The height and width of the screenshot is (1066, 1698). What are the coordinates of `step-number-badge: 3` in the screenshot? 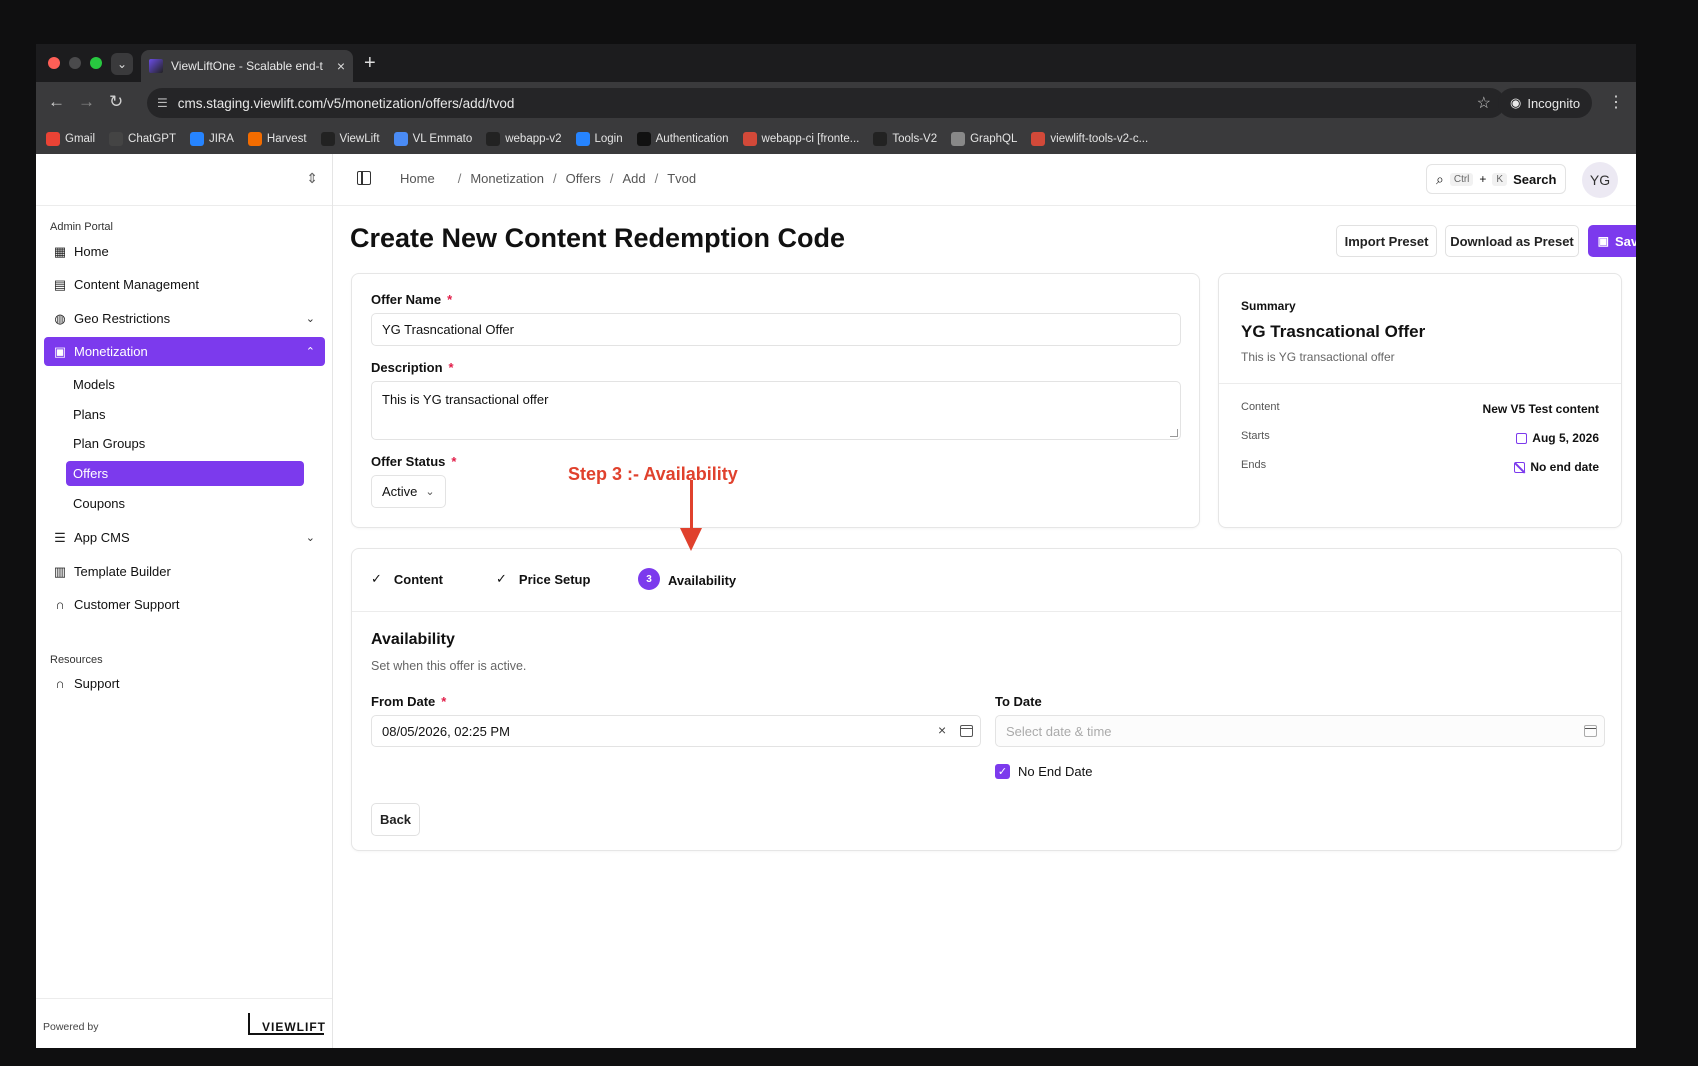 It's located at (649, 579).